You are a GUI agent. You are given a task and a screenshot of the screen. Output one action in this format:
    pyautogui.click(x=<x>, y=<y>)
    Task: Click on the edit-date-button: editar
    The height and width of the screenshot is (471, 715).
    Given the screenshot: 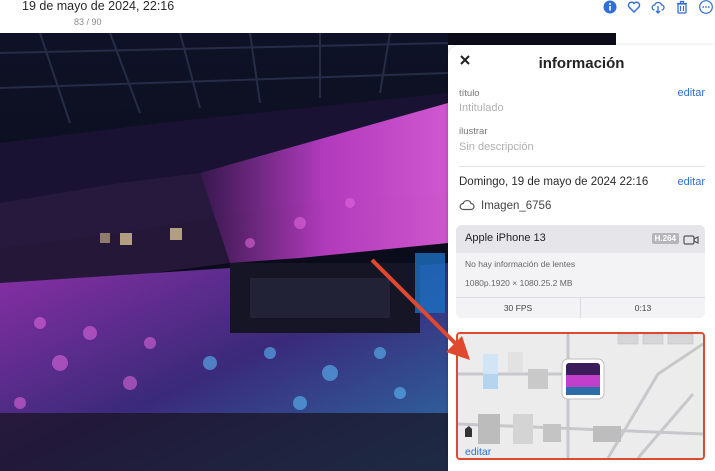 What is the action you would take?
    pyautogui.click(x=691, y=182)
    